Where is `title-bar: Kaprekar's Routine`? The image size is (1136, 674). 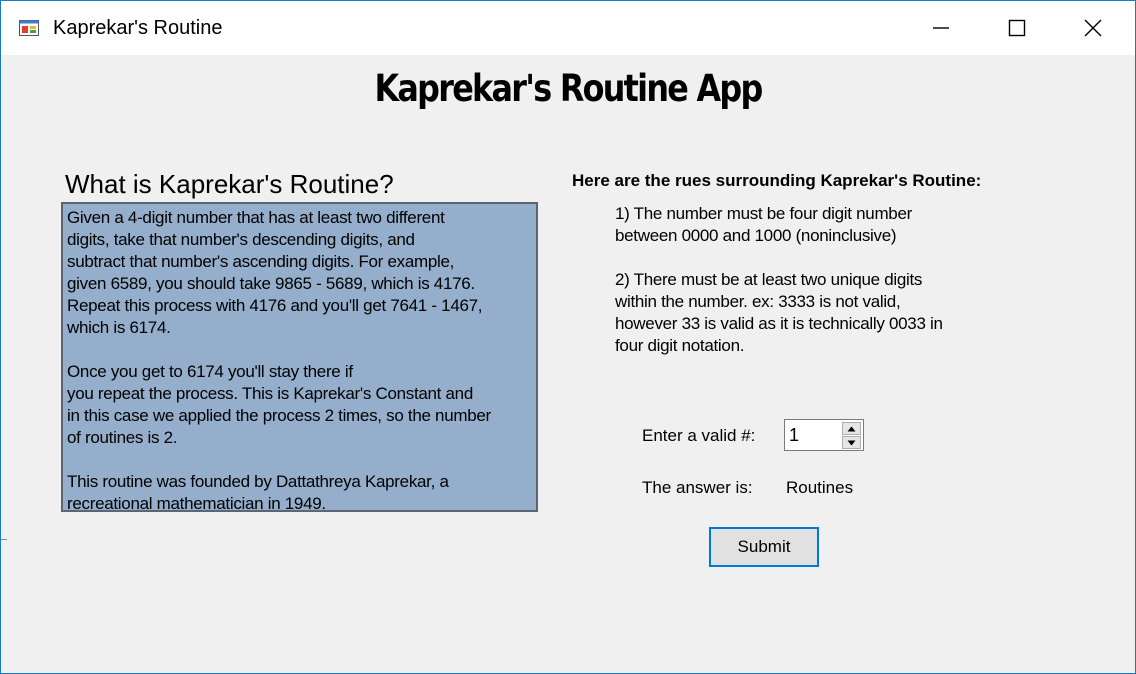 title-bar: Kaprekar's Routine is located at coordinates (568, 28).